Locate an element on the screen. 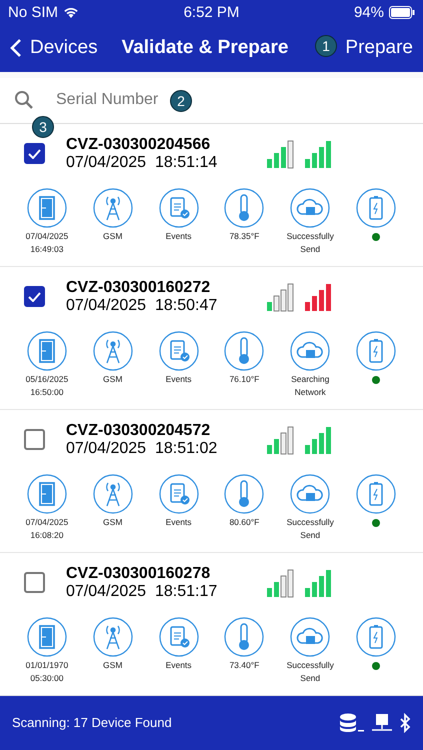 The width and height of the screenshot is (423, 750). prepare-button: Prepare is located at coordinates (379, 47).